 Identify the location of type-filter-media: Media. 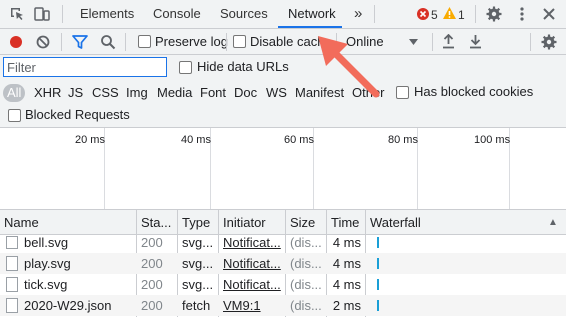
(174, 93).